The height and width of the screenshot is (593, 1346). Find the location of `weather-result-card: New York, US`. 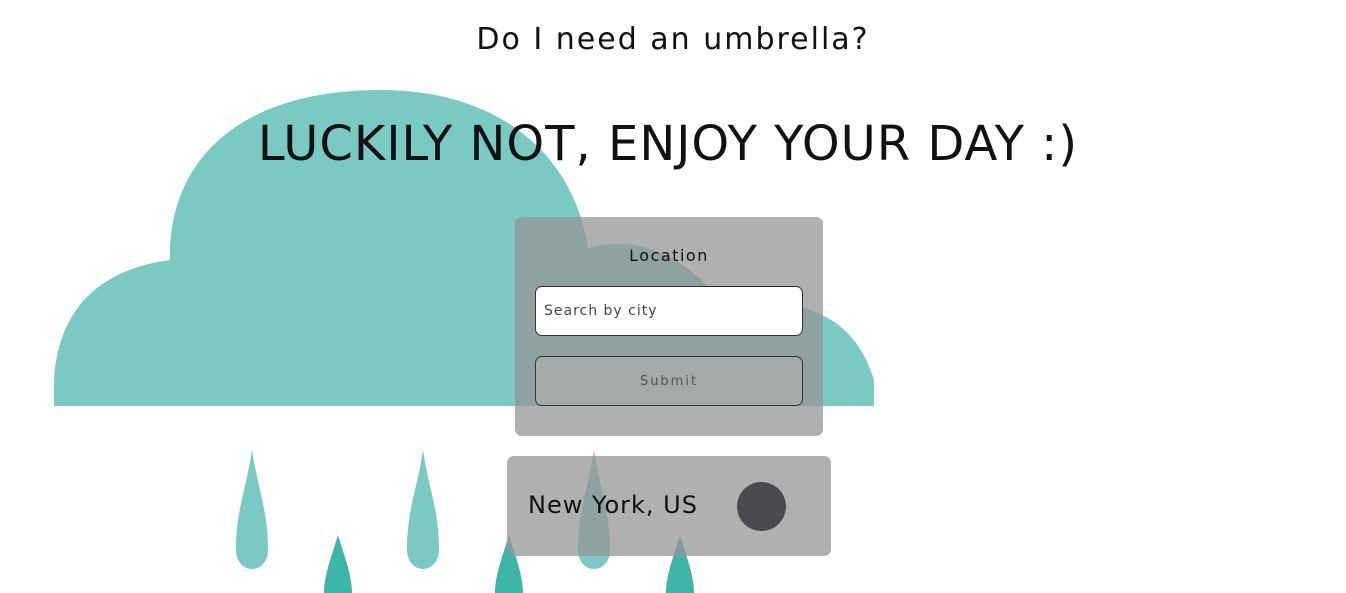

weather-result-card: New York, US is located at coordinates (669, 506).